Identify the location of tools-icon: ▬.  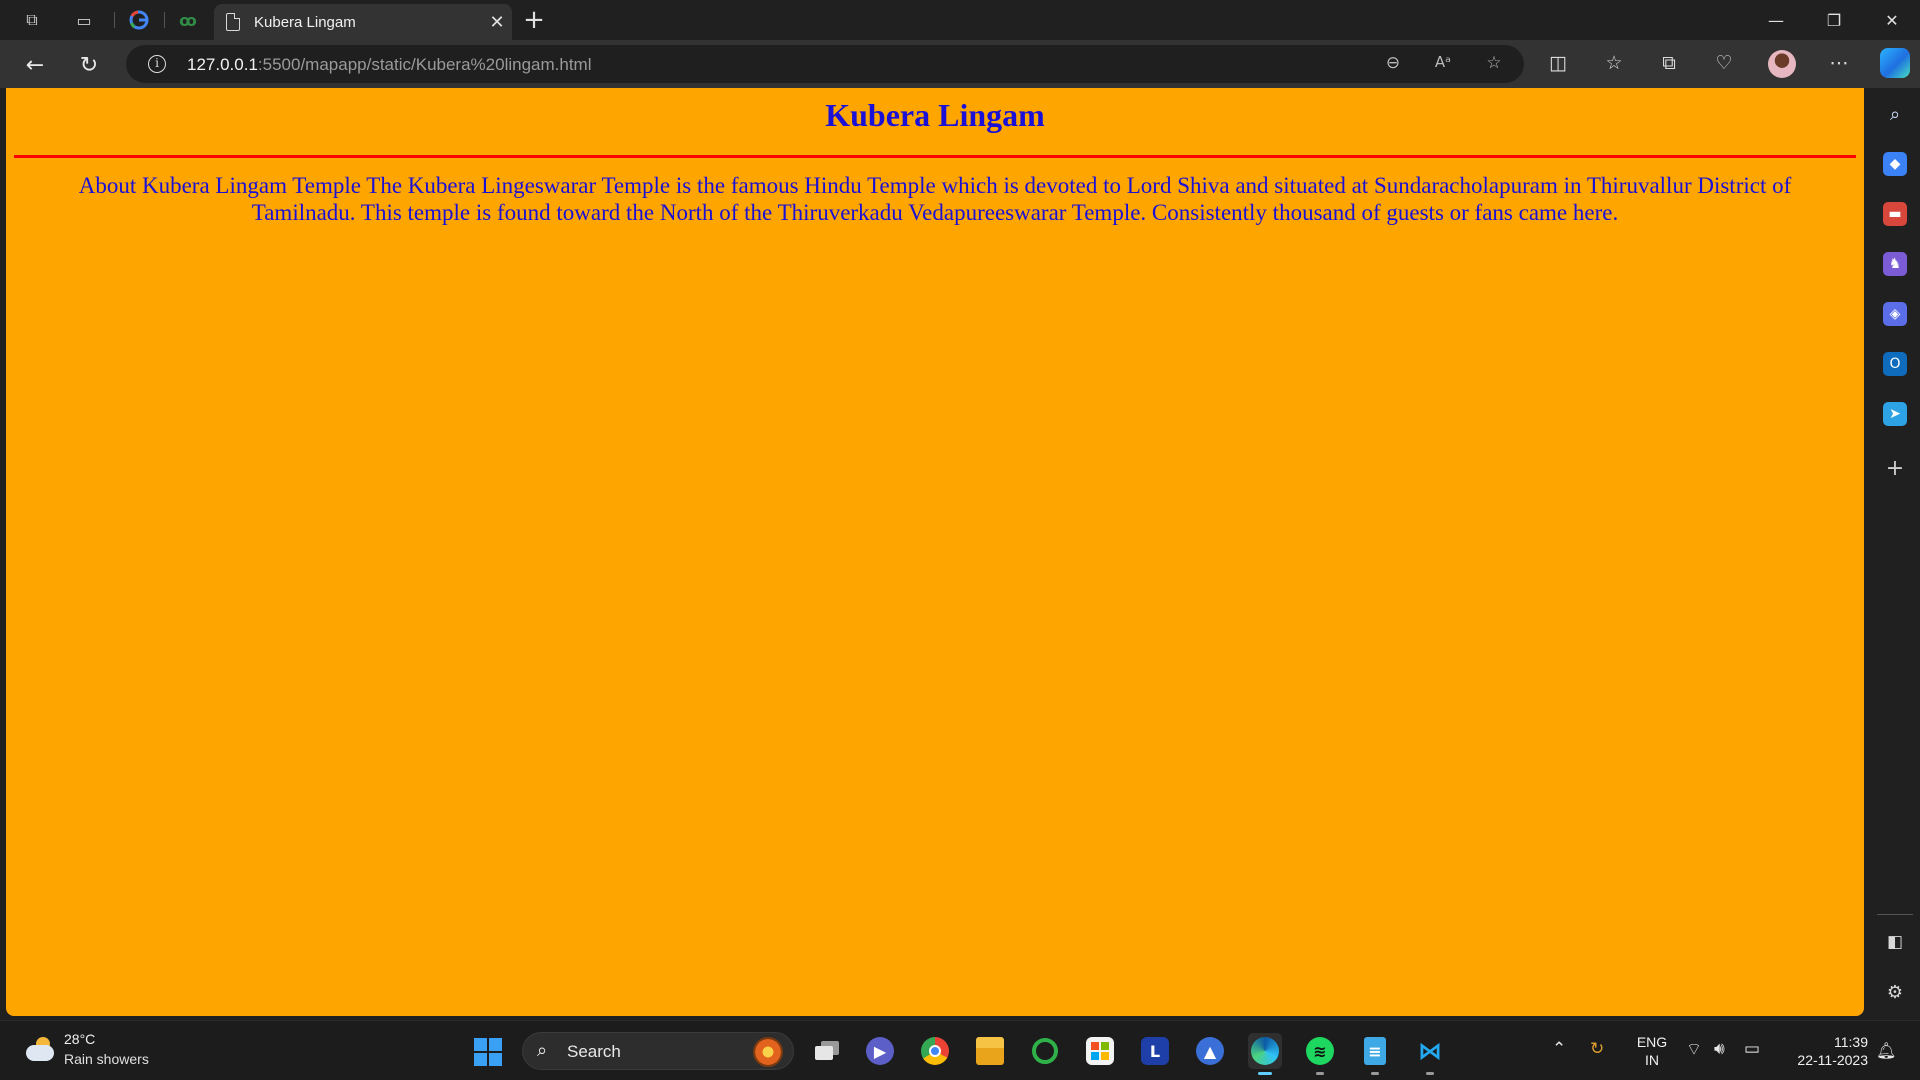
(1895, 214).